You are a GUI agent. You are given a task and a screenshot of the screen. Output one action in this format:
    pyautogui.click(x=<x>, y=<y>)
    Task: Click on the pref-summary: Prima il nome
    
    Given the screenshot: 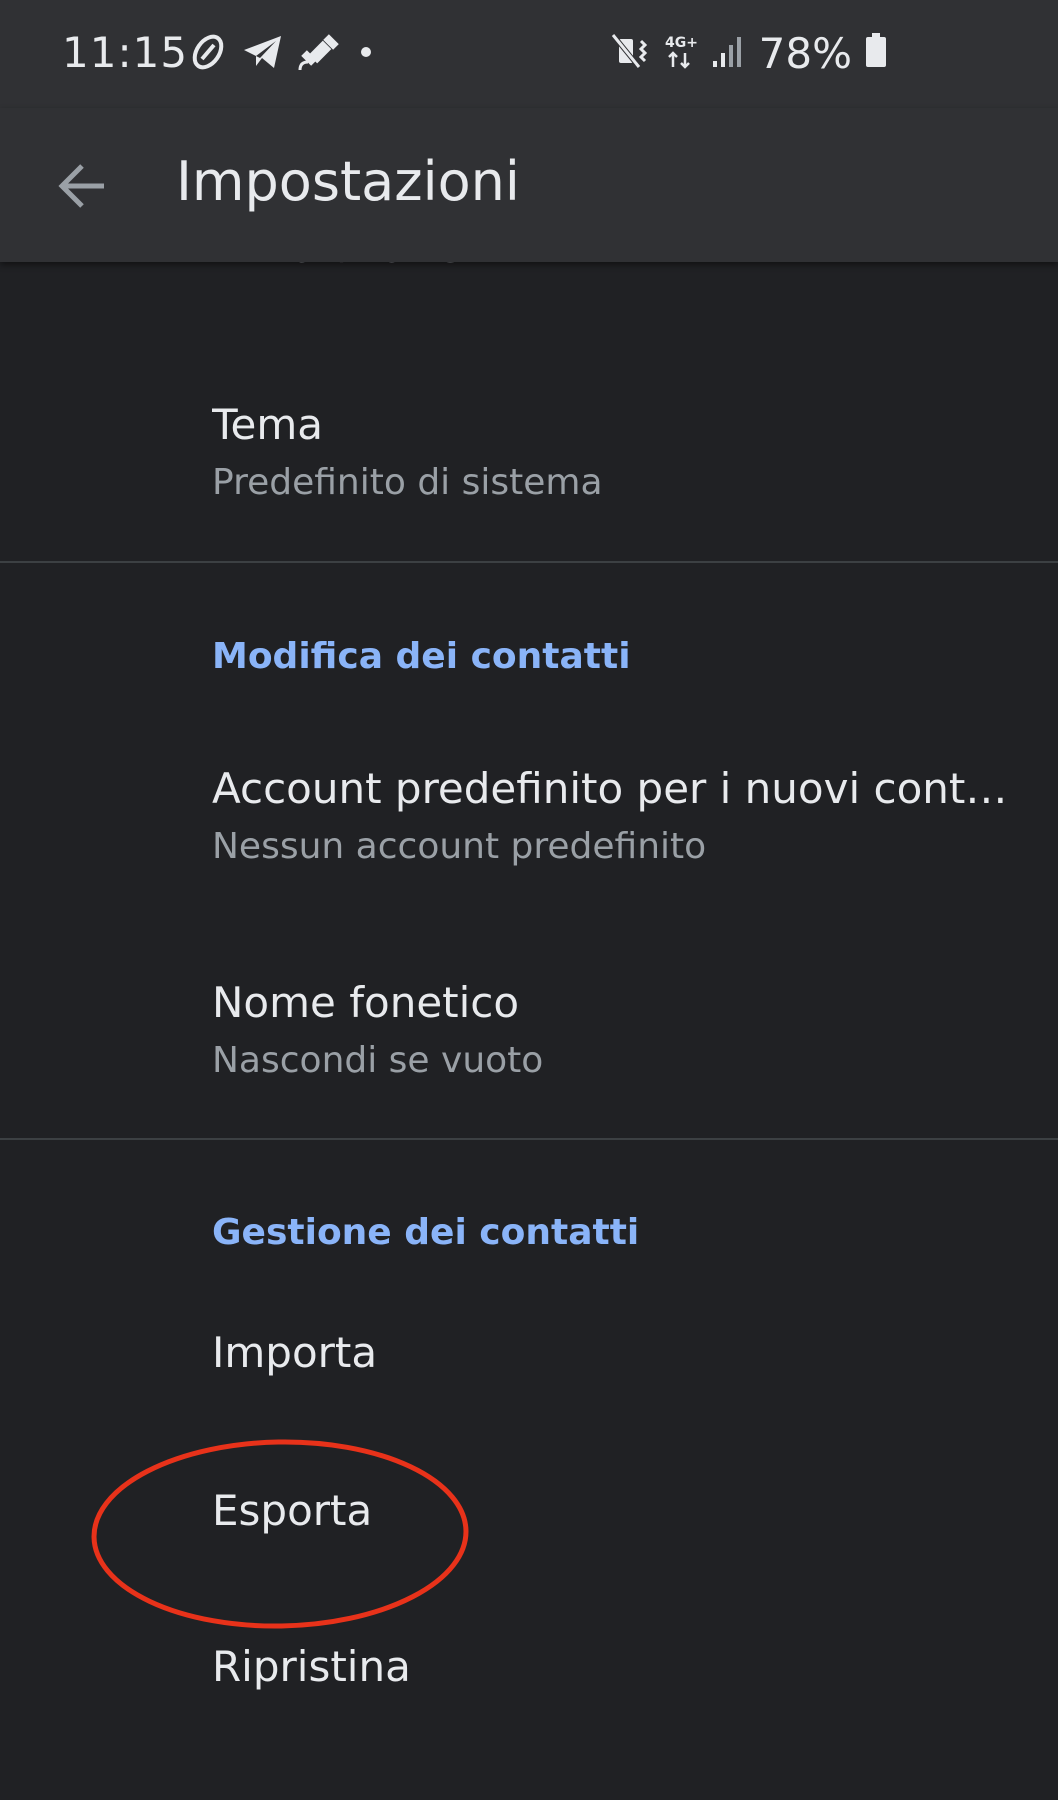 What is the action you would take?
    pyautogui.click(x=336, y=266)
    